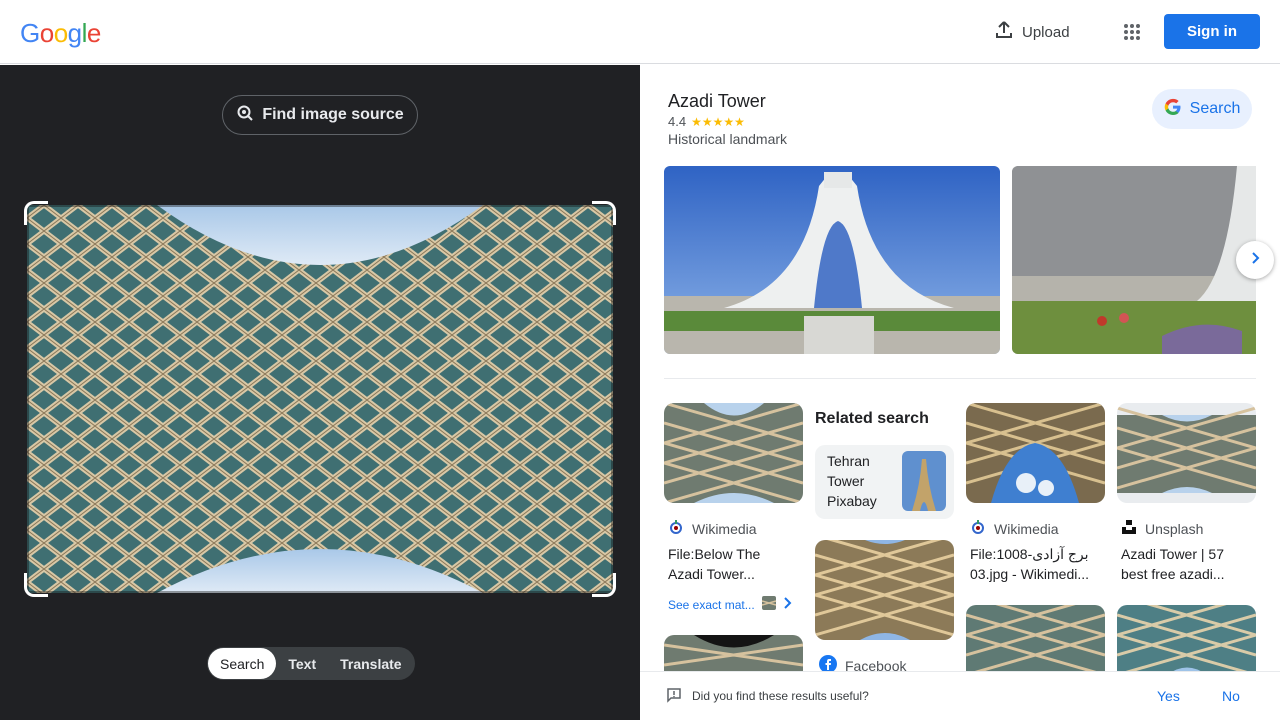  I want to click on crop-handle-top-left, so click(36, 213).